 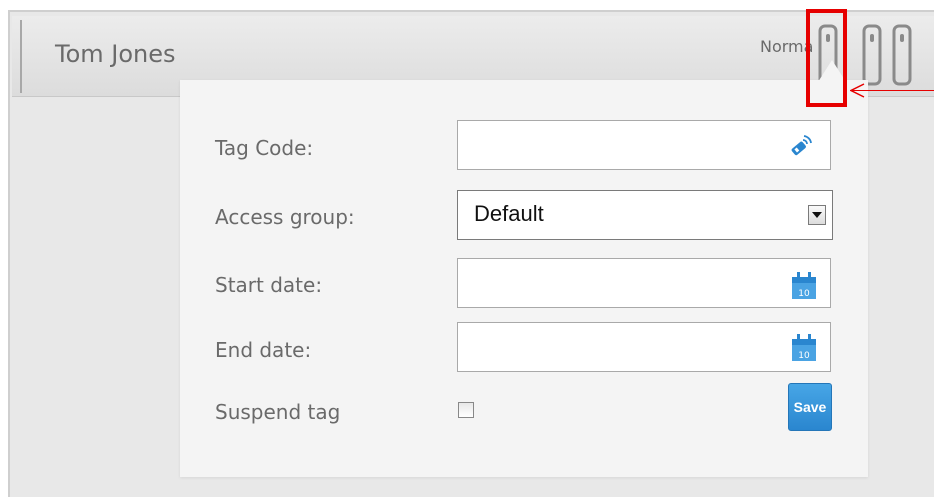 What do you see at coordinates (115, 54) in the screenshot?
I see `person-name: Tom Jones` at bounding box center [115, 54].